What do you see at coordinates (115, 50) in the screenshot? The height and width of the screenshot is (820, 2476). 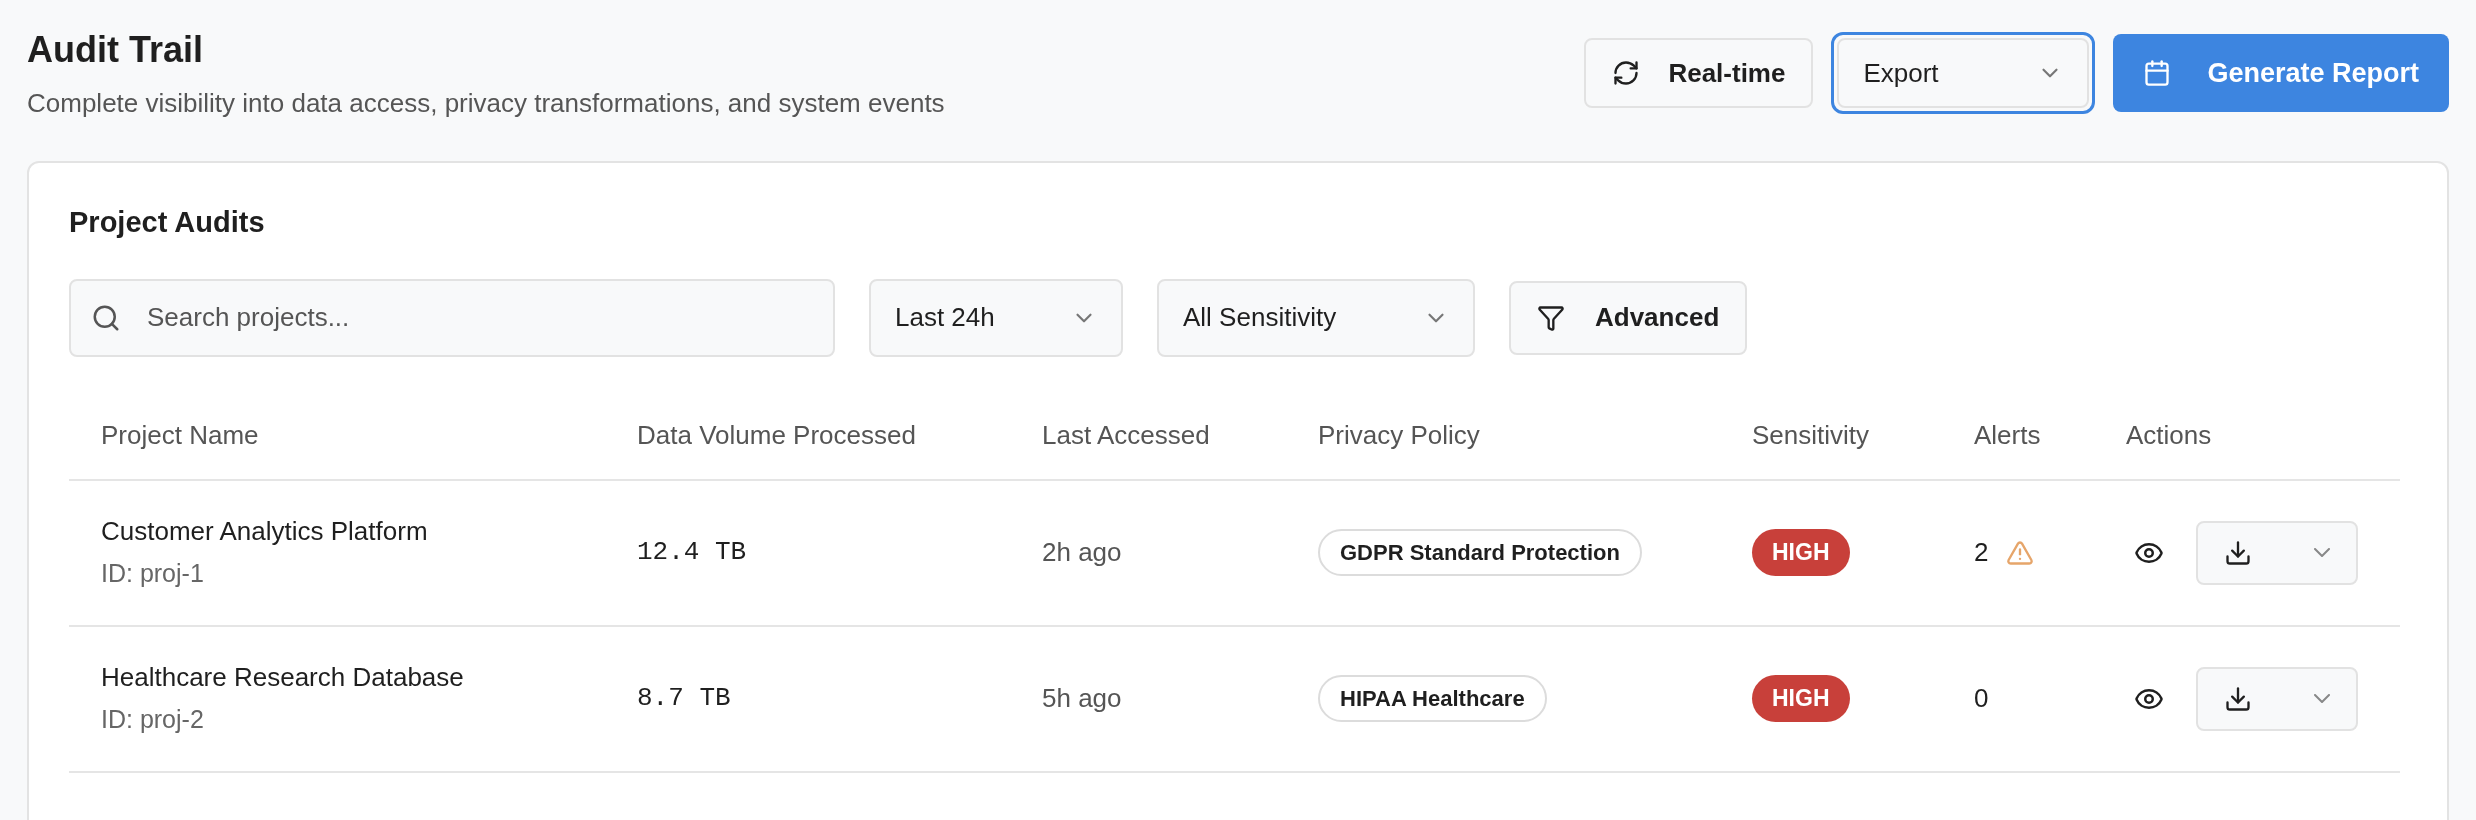 I see `page-title: Audit Trail` at bounding box center [115, 50].